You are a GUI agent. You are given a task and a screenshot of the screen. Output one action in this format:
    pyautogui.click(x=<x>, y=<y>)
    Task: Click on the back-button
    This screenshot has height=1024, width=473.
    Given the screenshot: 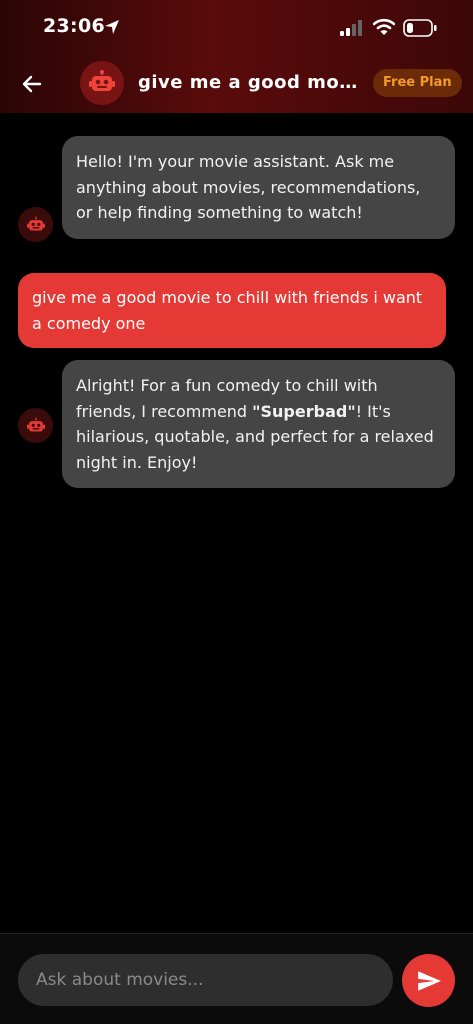 What is the action you would take?
    pyautogui.click(x=32, y=84)
    